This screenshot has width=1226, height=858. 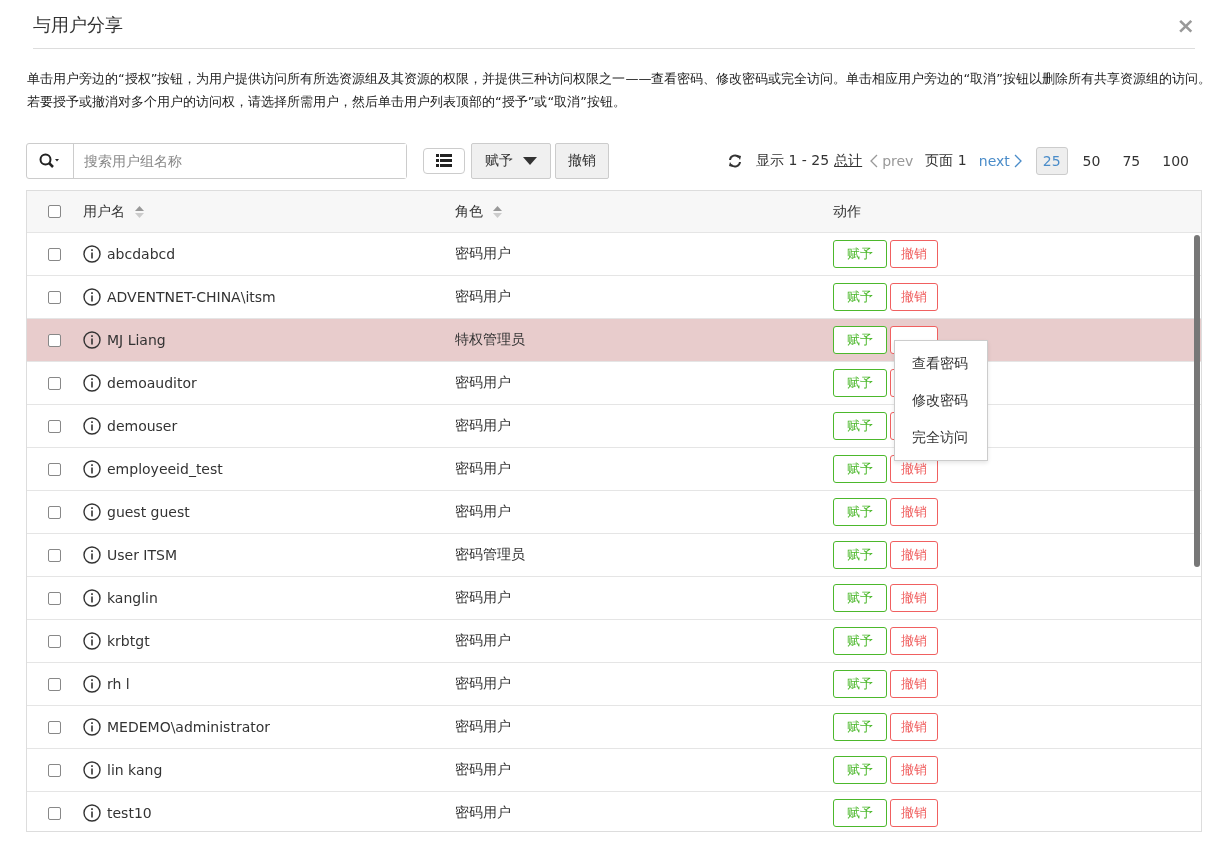 What do you see at coordinates (1175, 161) in the screenshot?
I see `page-size-option: 100` at bounding box center [1175, 161].